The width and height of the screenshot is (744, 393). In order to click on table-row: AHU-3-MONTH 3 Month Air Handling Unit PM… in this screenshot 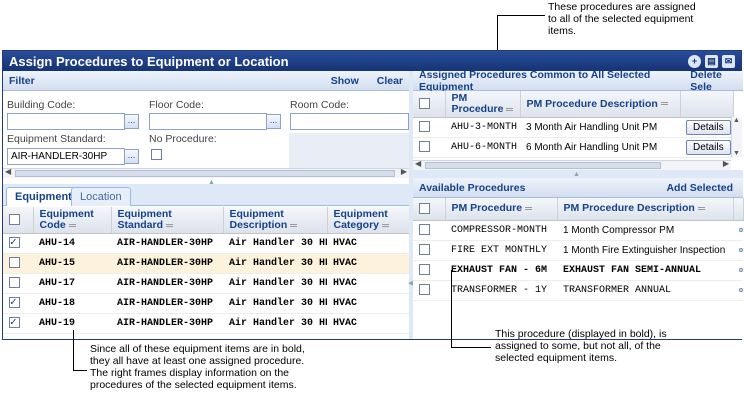, I will do `click(573, 127)`.